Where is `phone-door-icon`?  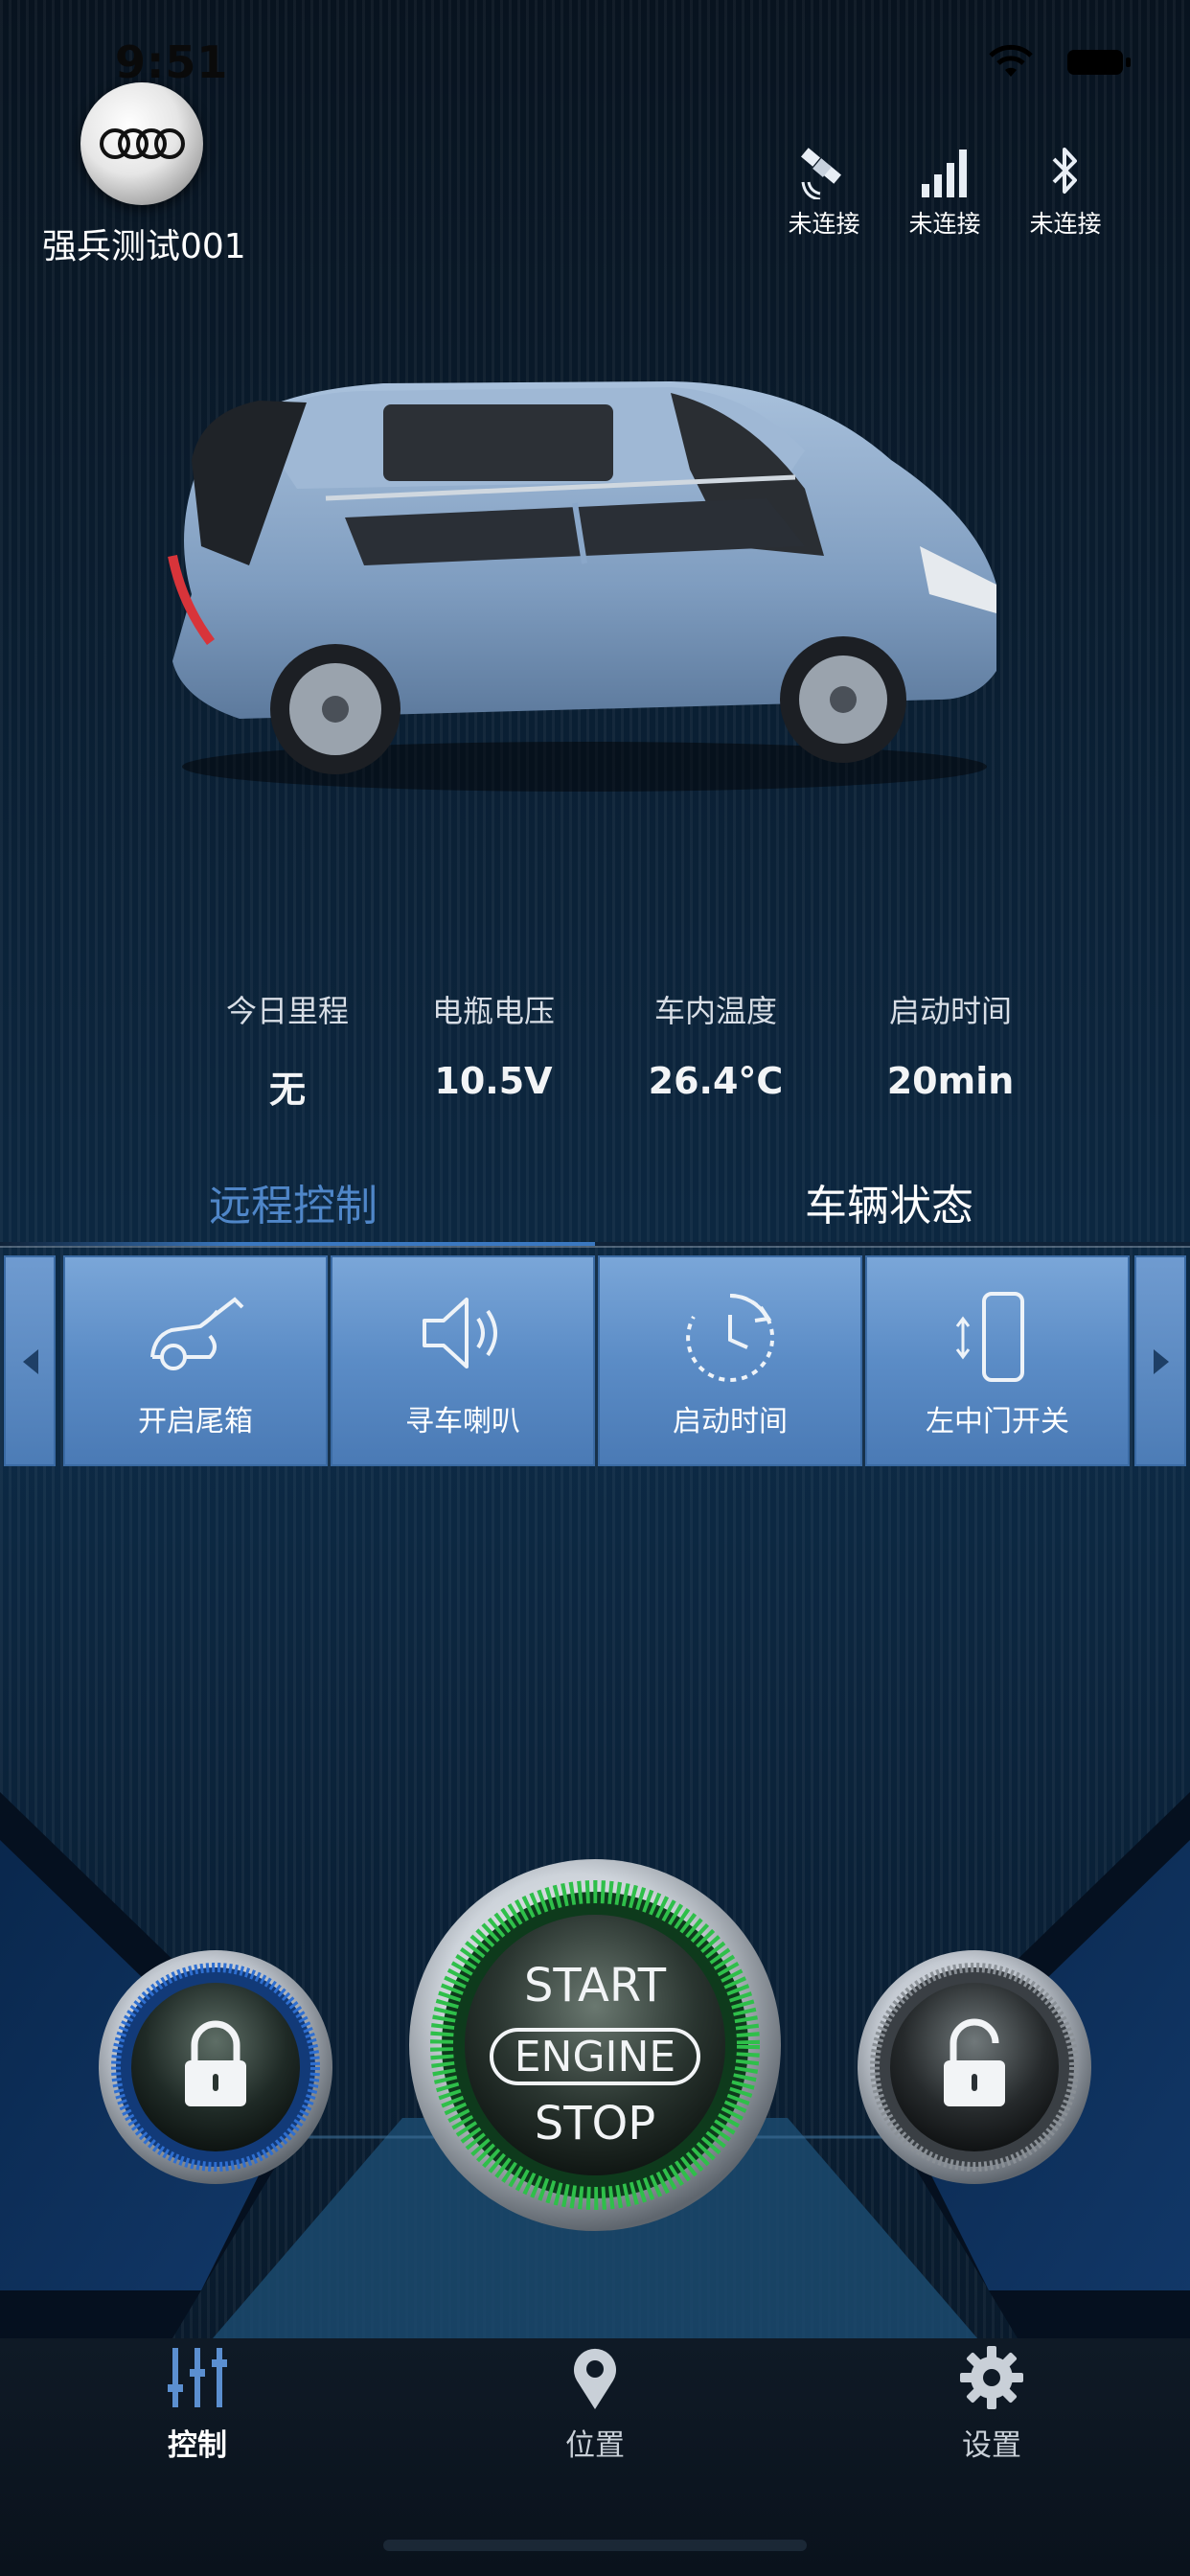
phone-door-icon is located at coordinates (989, 1337).